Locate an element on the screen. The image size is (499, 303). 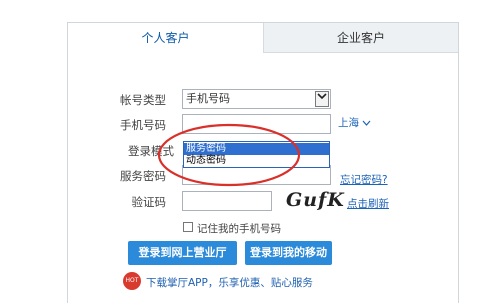
captcha-input is located at coordinates (227, 201).